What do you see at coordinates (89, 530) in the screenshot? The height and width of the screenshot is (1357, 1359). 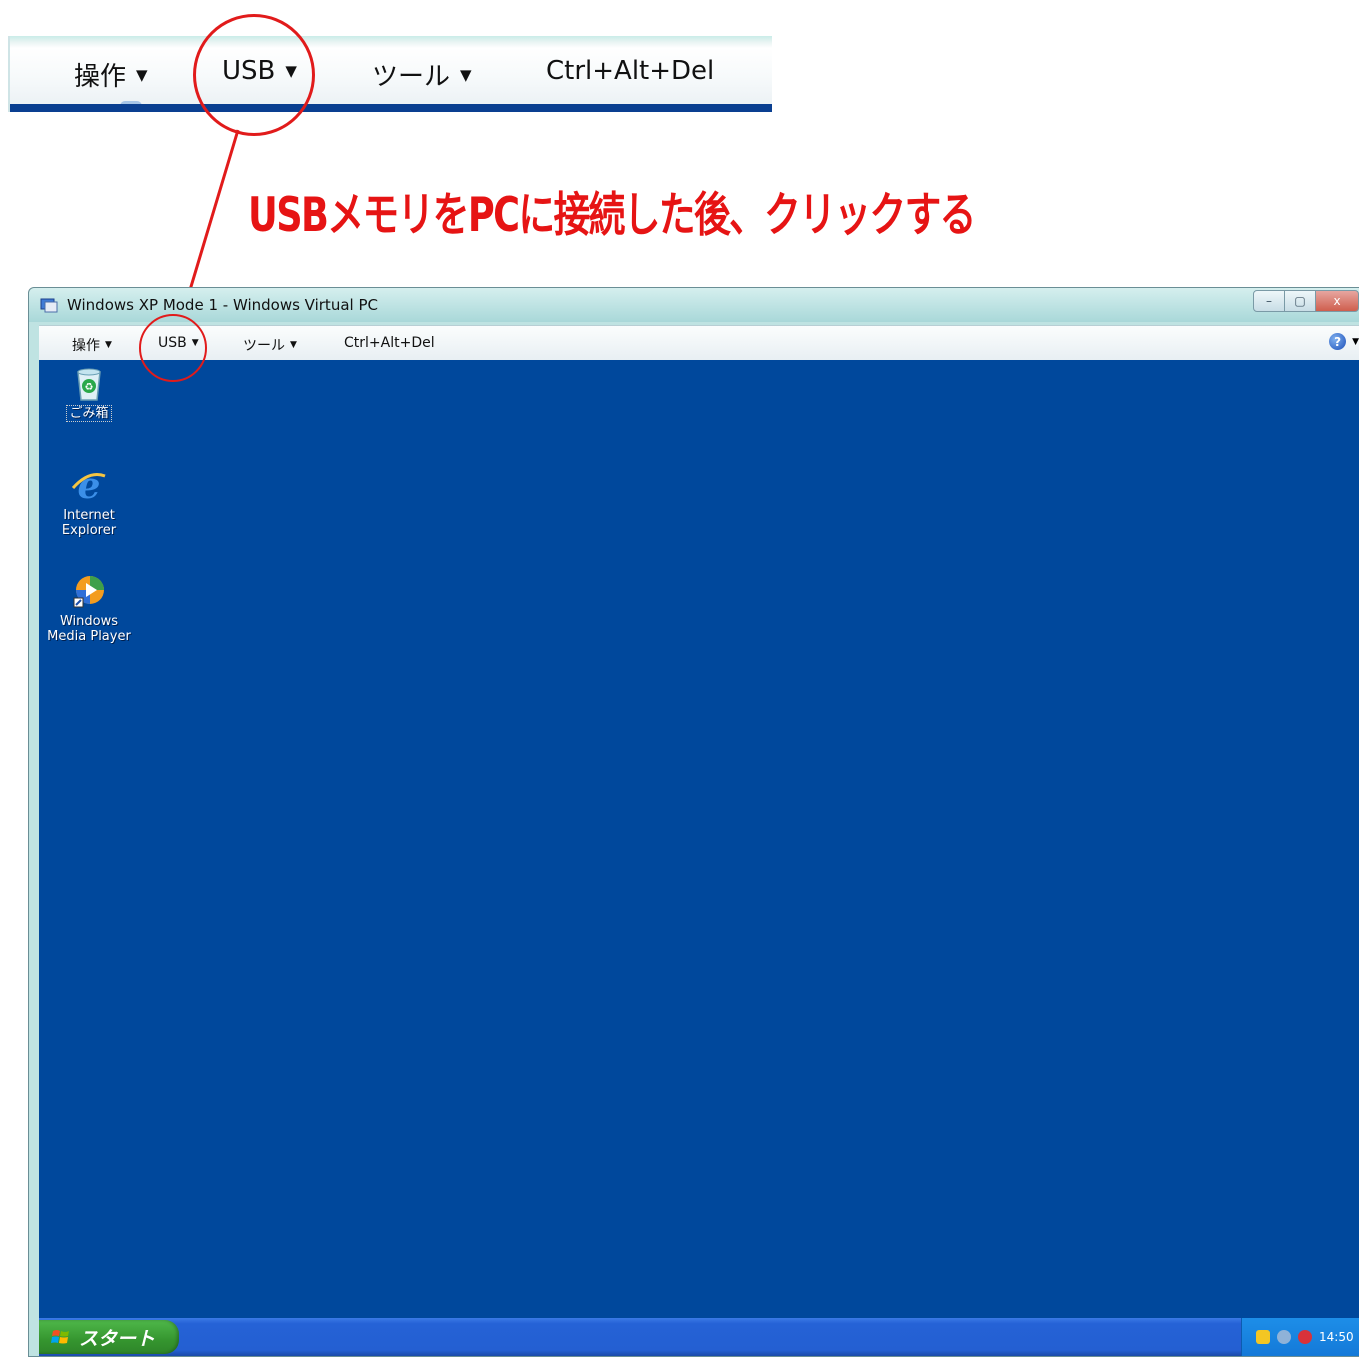 I see `internet-explorer-label-line2: Explorer` at bounding box center [89, 530].